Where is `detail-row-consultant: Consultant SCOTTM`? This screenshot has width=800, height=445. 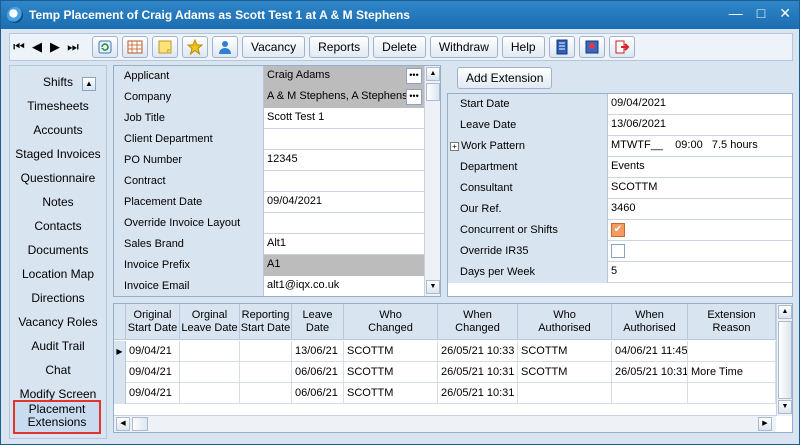
detail-row-consultant: Consultant SCOTTM is located at coordinates (620, 188).